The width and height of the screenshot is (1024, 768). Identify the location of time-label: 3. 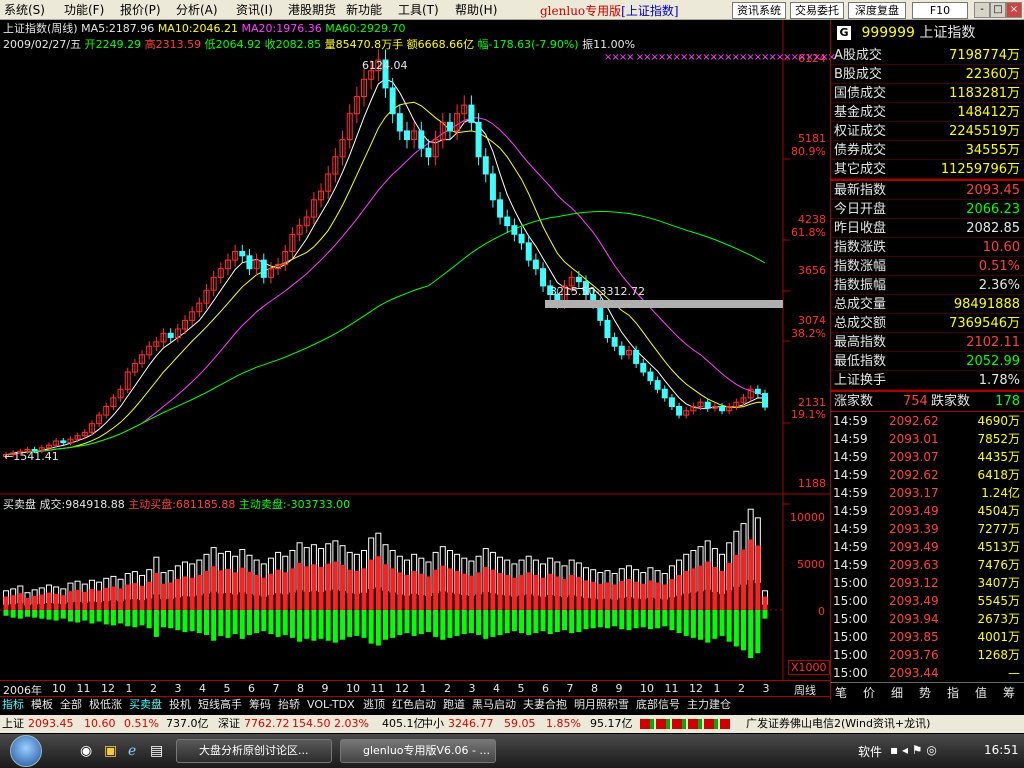
(766, 688).